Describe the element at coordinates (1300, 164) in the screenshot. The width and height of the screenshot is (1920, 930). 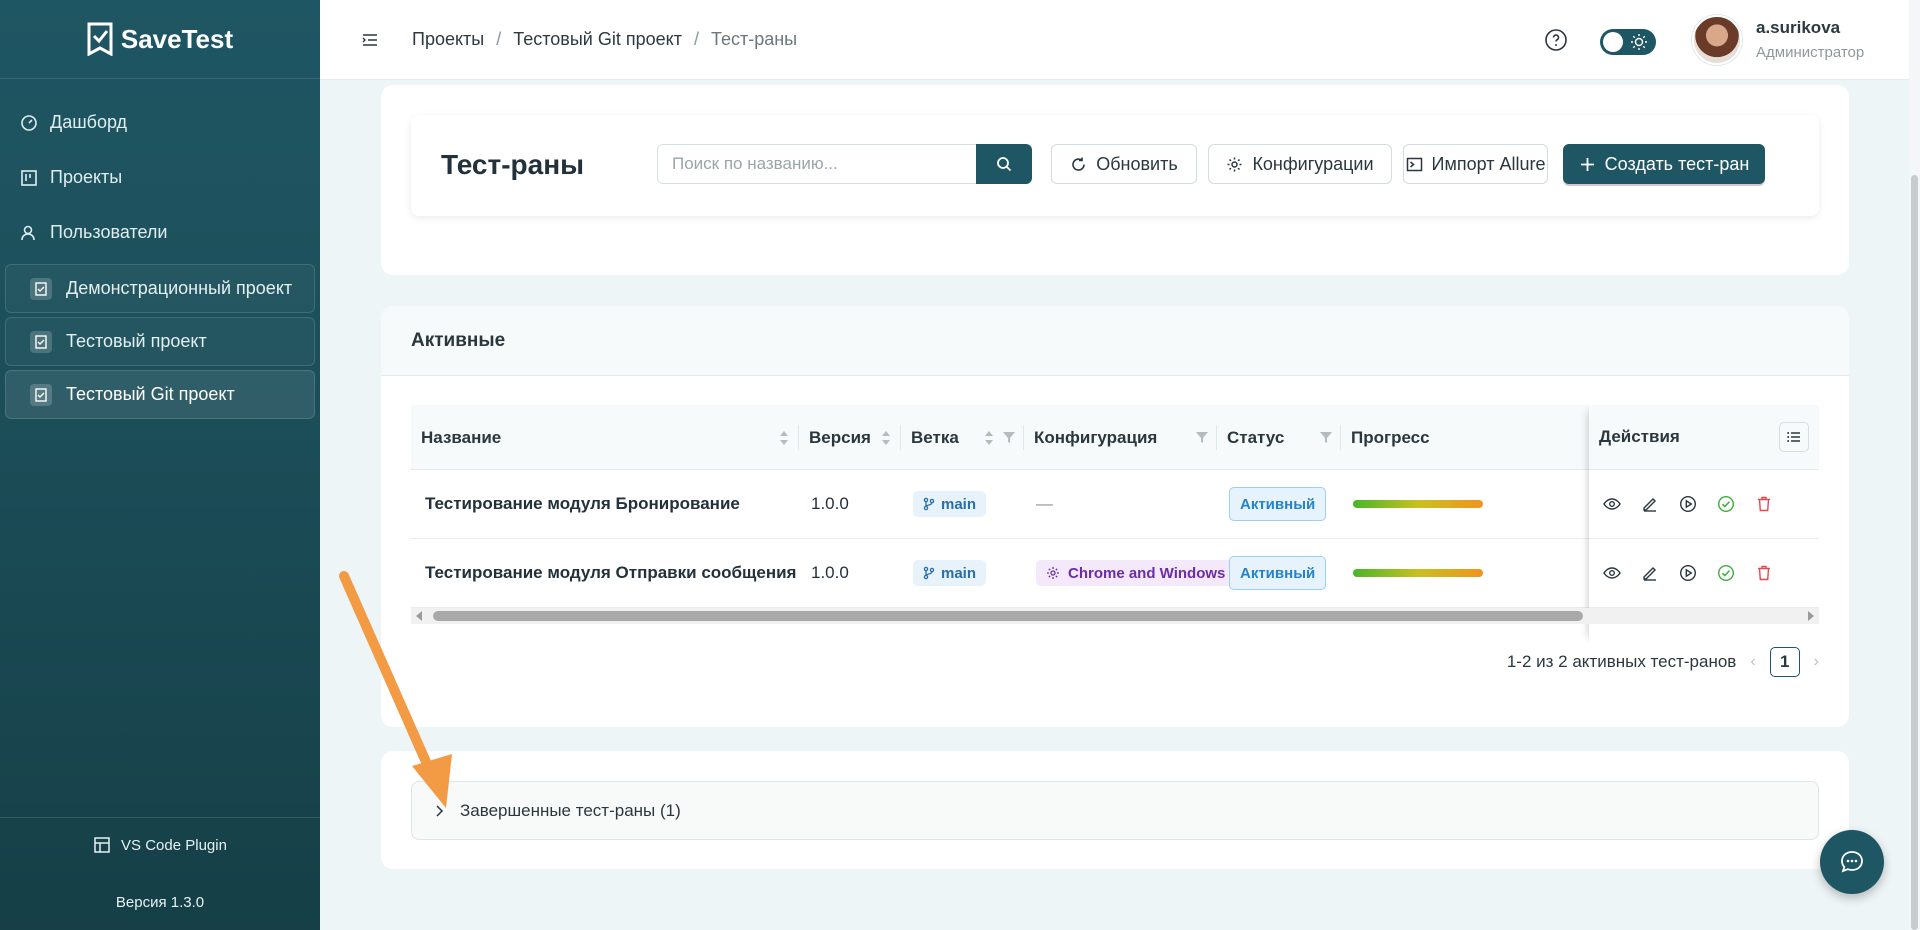
I see `configurations-button: Конфигурации` at that location.